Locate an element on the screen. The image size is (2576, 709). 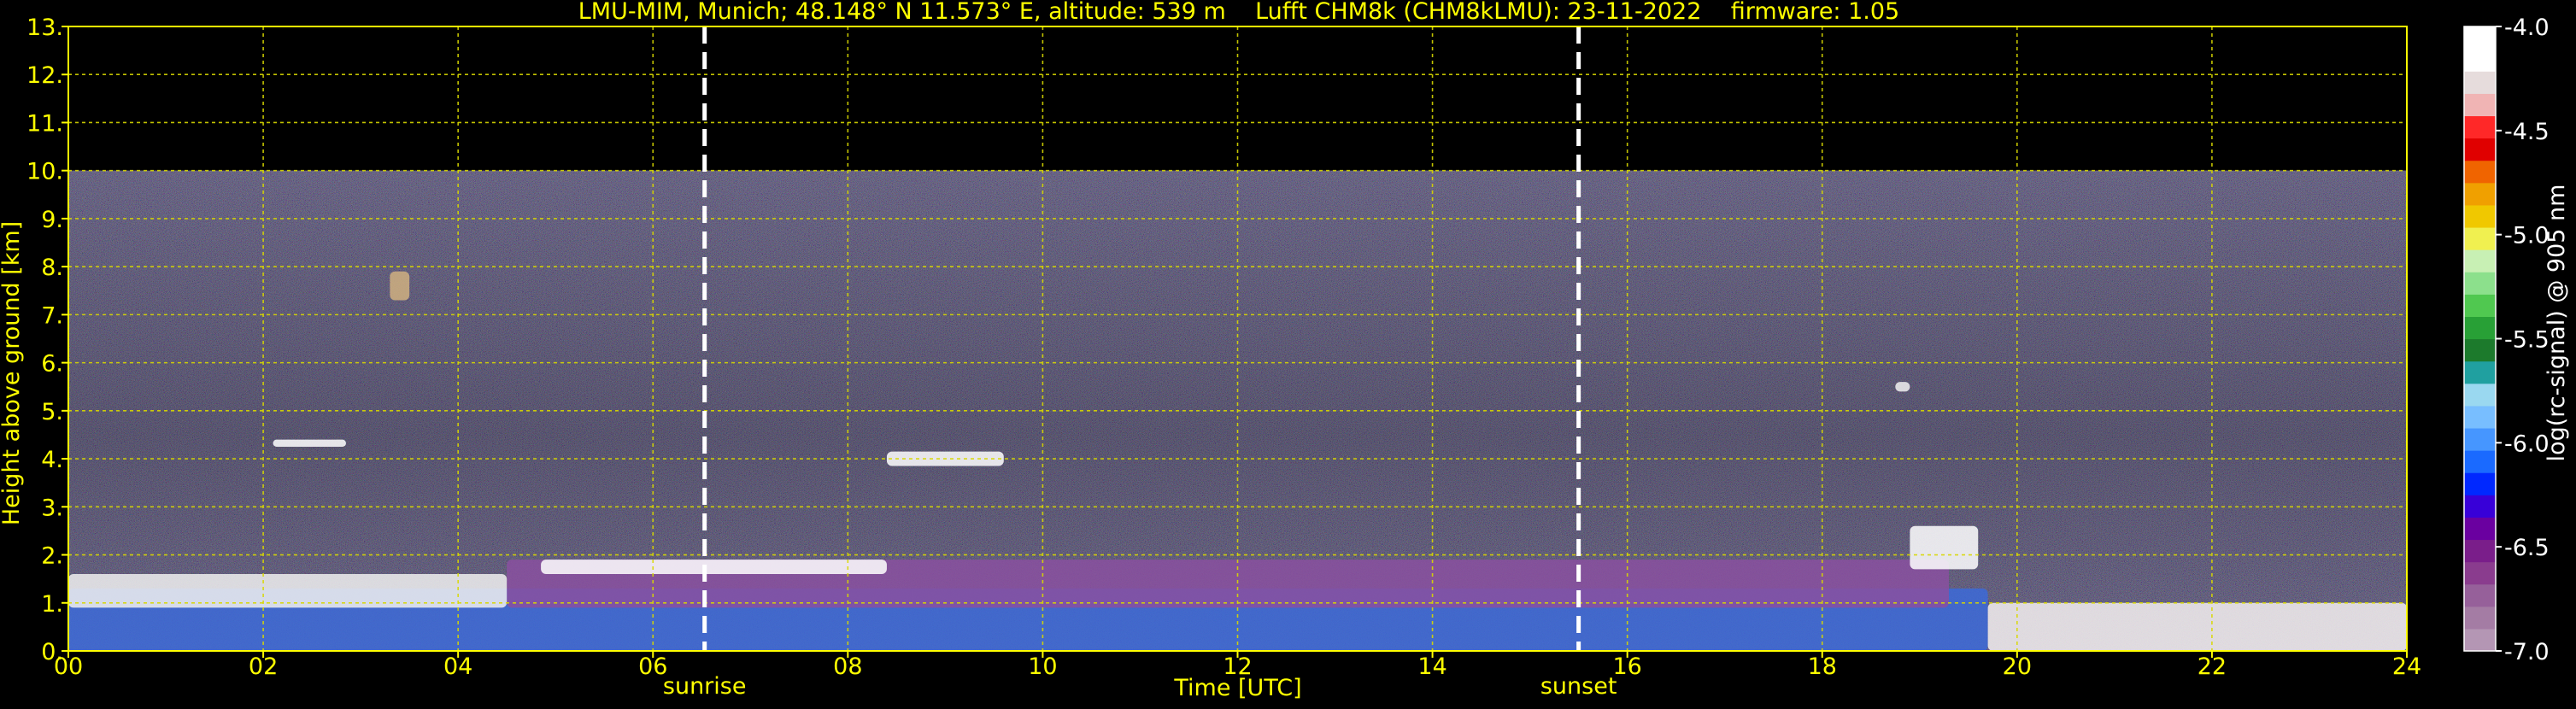
y-tick-label: 6. is located at coordinates (52, 364).